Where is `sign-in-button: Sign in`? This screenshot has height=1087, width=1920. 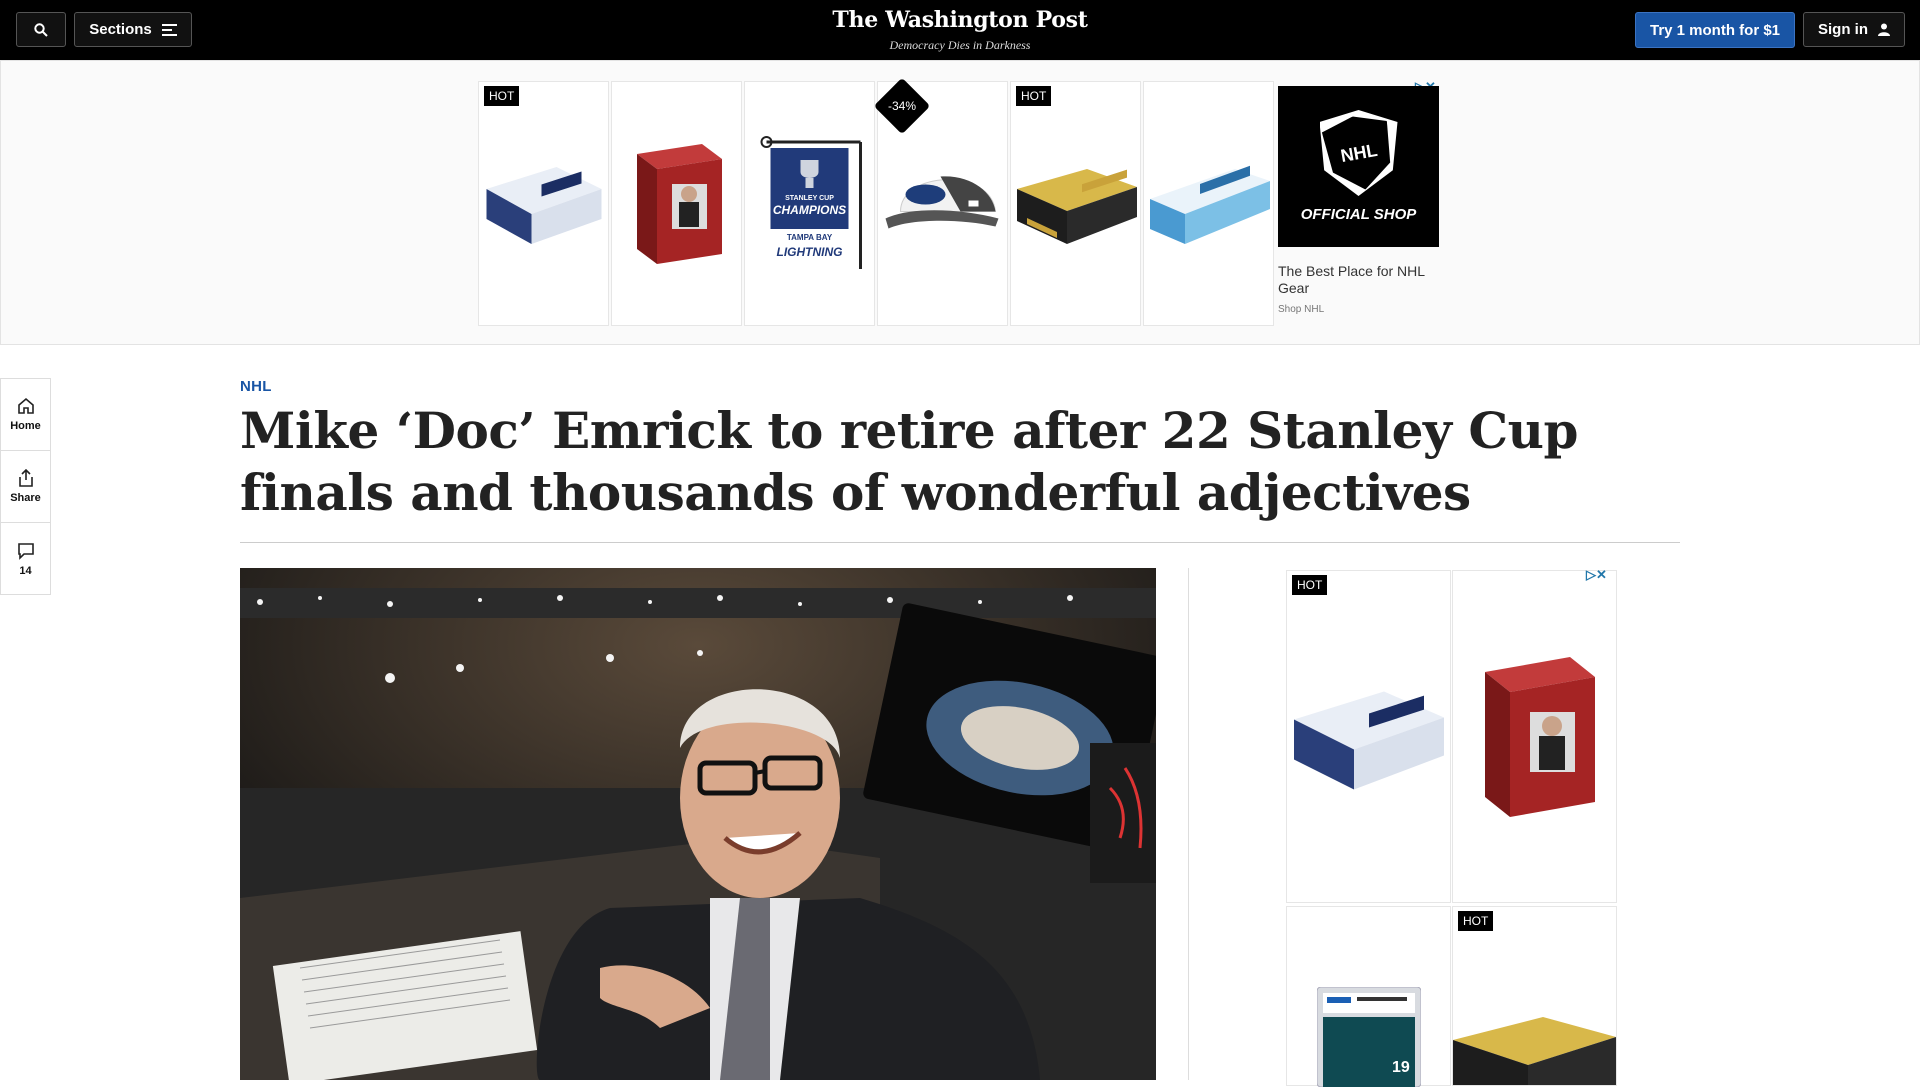
sign-in-button: Sign in is located at coordinates (1854, 29).